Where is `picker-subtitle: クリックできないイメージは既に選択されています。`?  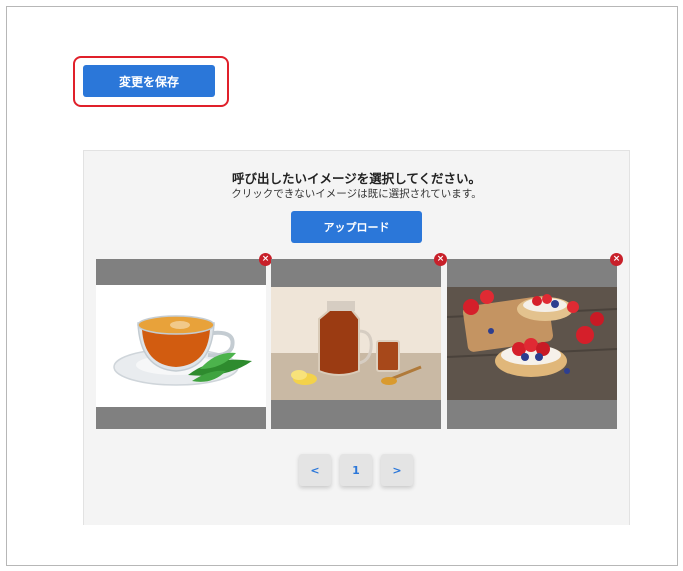
picker-subtitle: クリックできないイメージは既に選択されています。 is located at coordinates (356, 194).